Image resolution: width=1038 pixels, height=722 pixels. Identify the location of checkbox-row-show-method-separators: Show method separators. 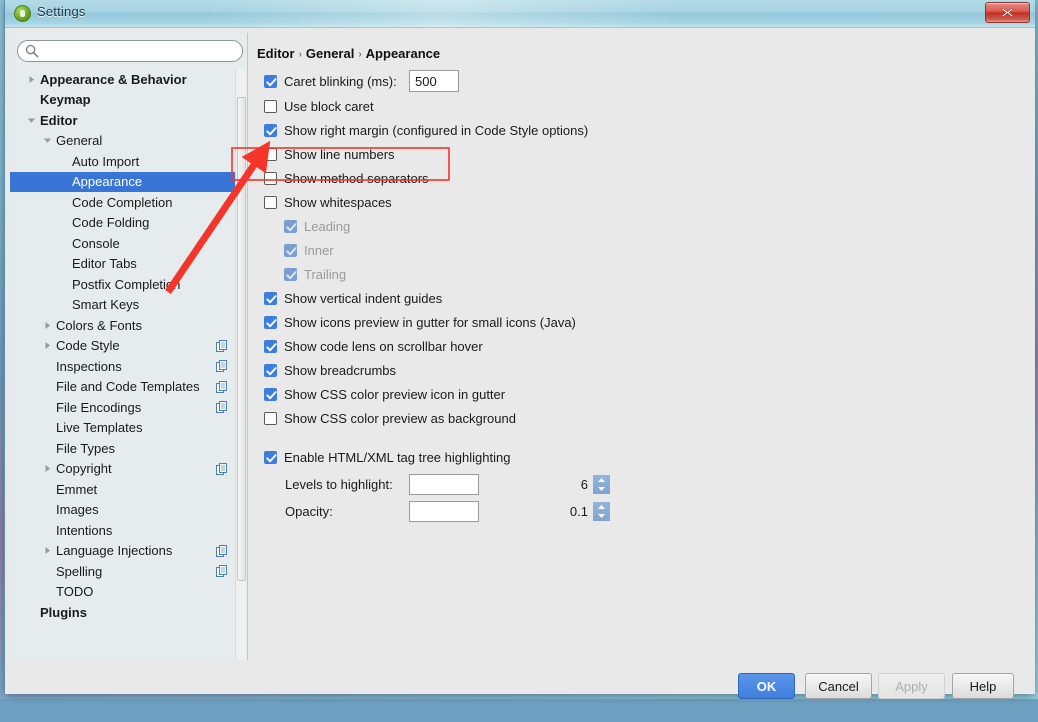
(346, 178).